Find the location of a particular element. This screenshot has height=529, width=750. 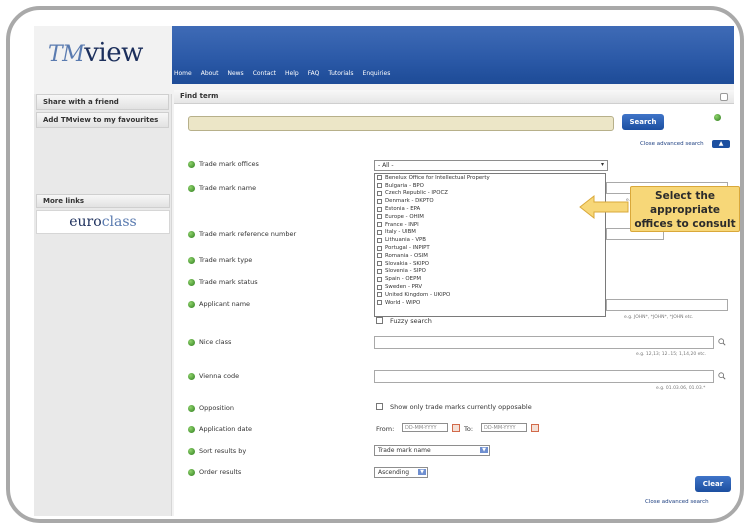

help-icon is located at coordinates (717, 117).